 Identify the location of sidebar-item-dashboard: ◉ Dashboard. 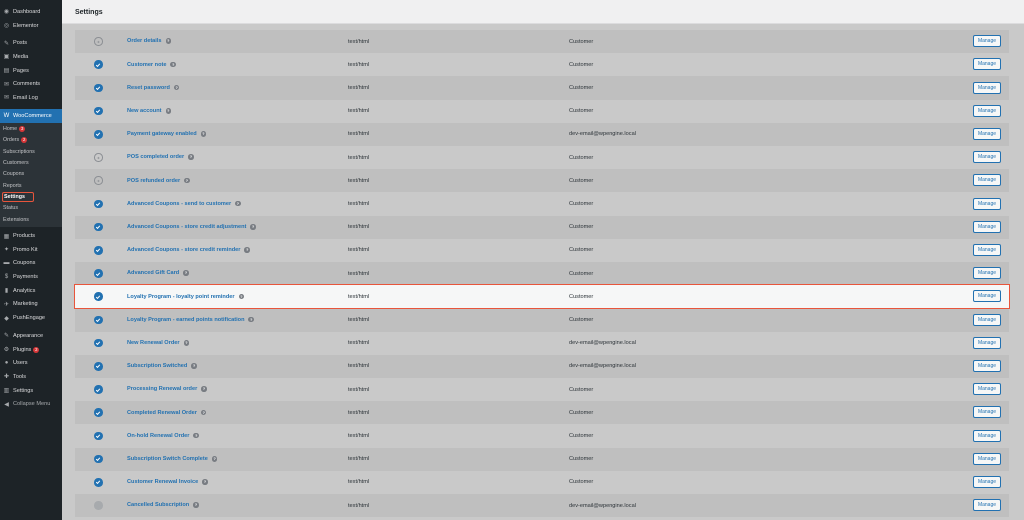
(31, 12).